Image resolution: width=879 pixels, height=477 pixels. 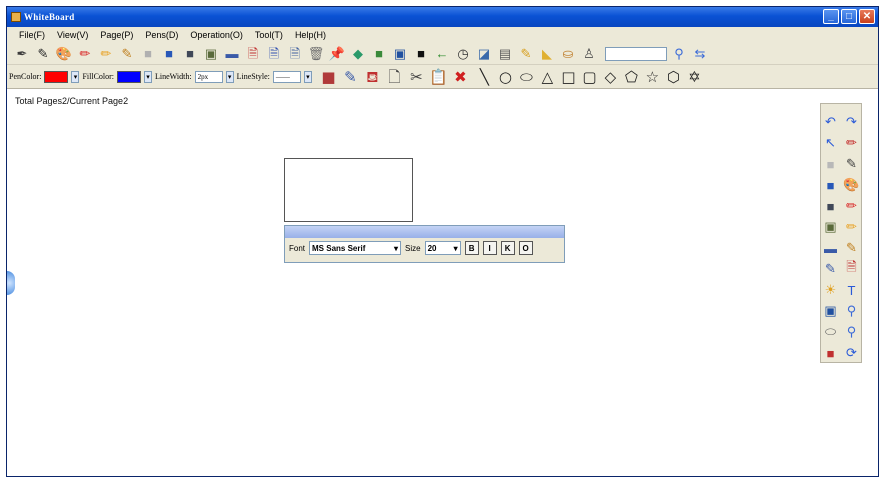 I want to click on title-bar: WhiteBoard _ □ ✕, so click(x=442, y=17).